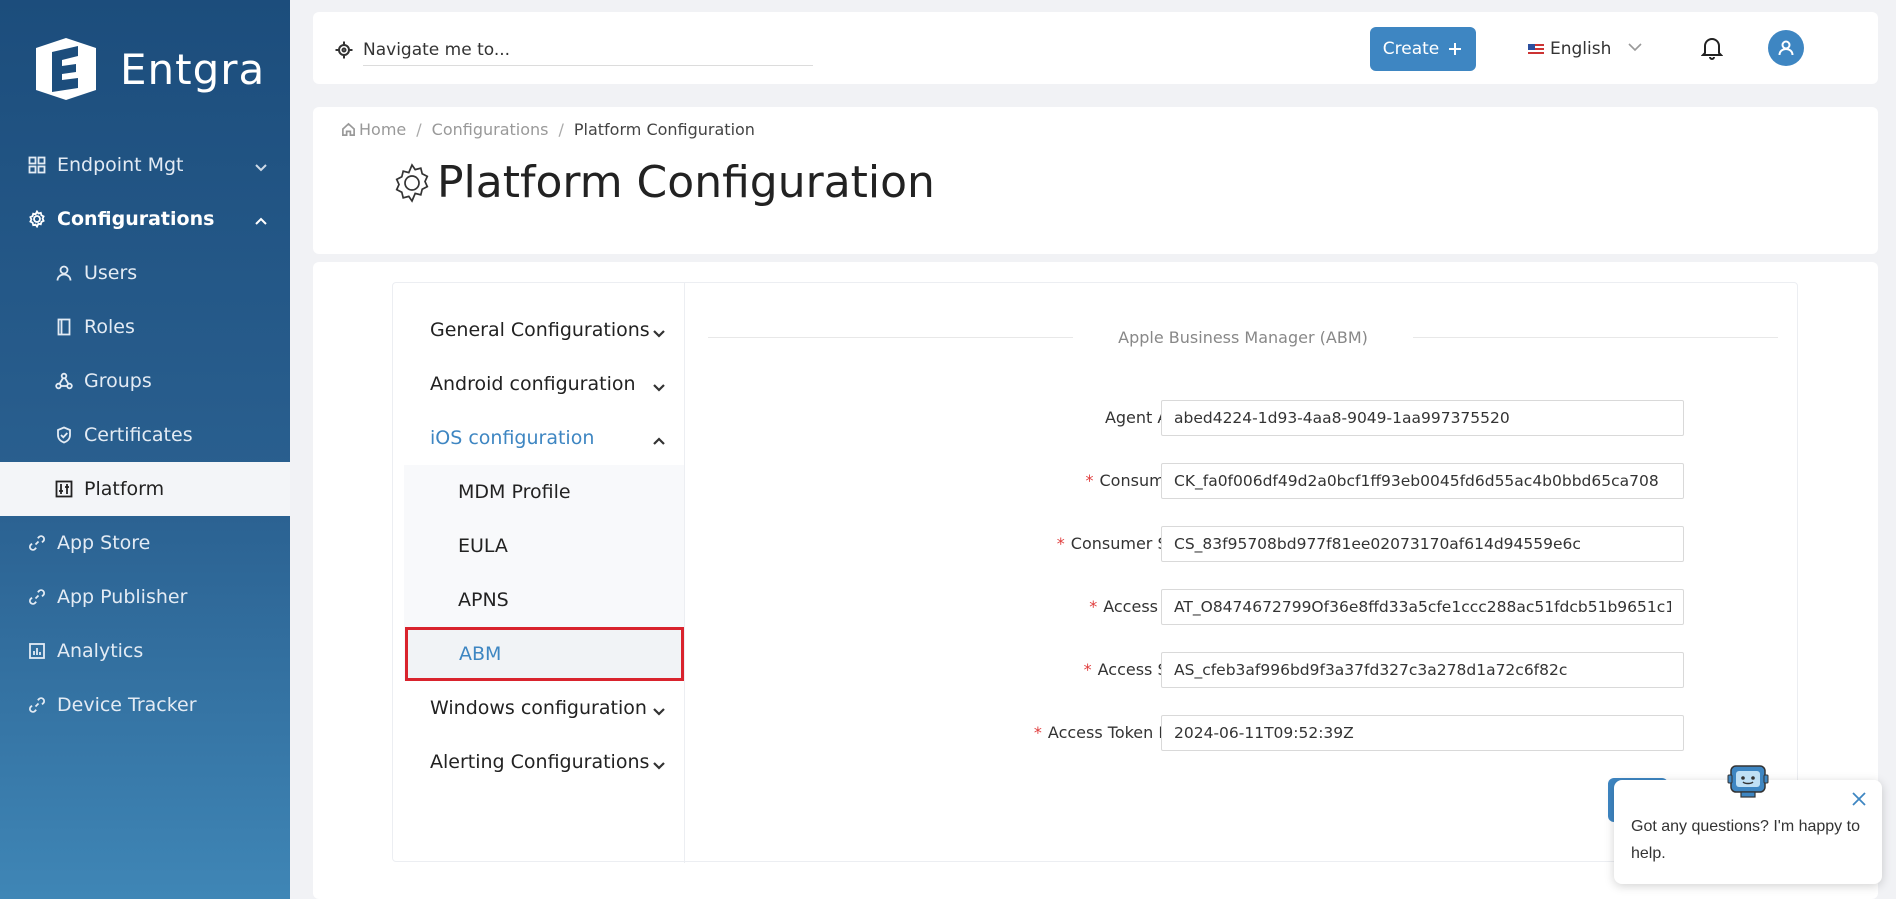  What do you see at coordinates (664, 129) in the screenshot?
I see `breadcrumb-current: Platform Configuration` at bounding box center [664, 129].